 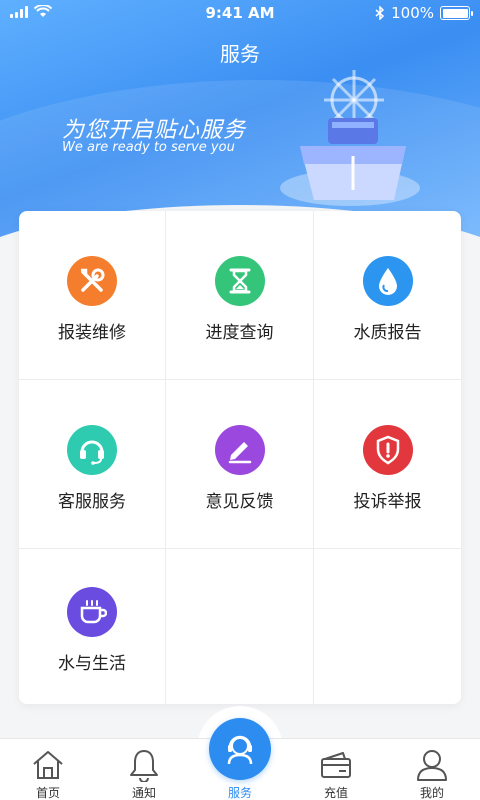 I want to click on battery-percentage: 100%, so click(x=412, y=13).